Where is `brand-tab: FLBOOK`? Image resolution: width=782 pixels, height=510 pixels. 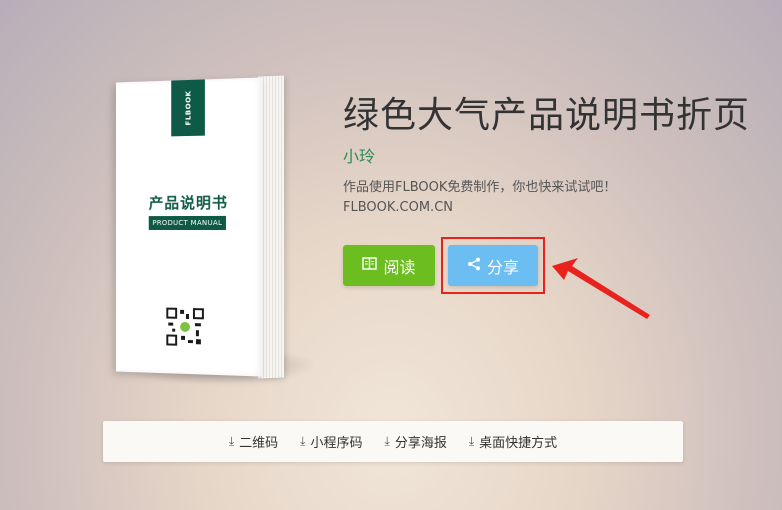 brand-tab: FLBOOK is located at coordinates (188, 108).